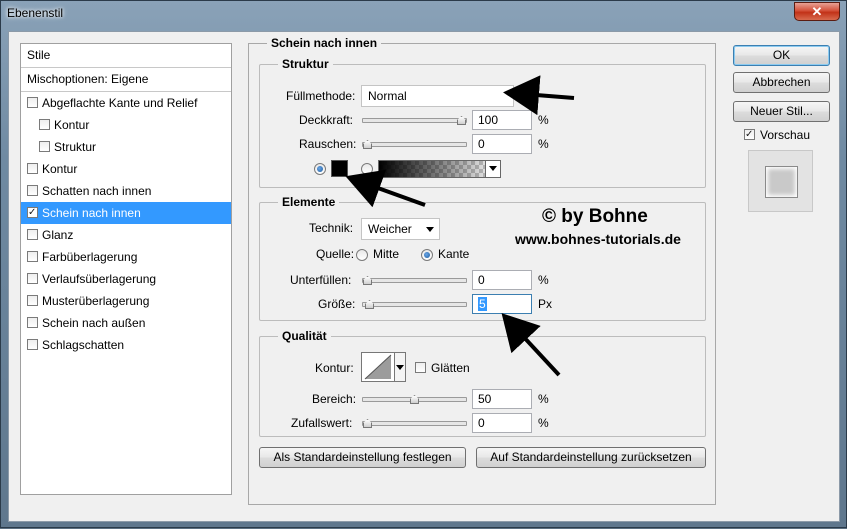 This screenshot has height=529, width=847. Describe the element at coordinates (126, 80) in the screenshot. I see `blend-options-item: Mischoptionen: Eigene` at that location.